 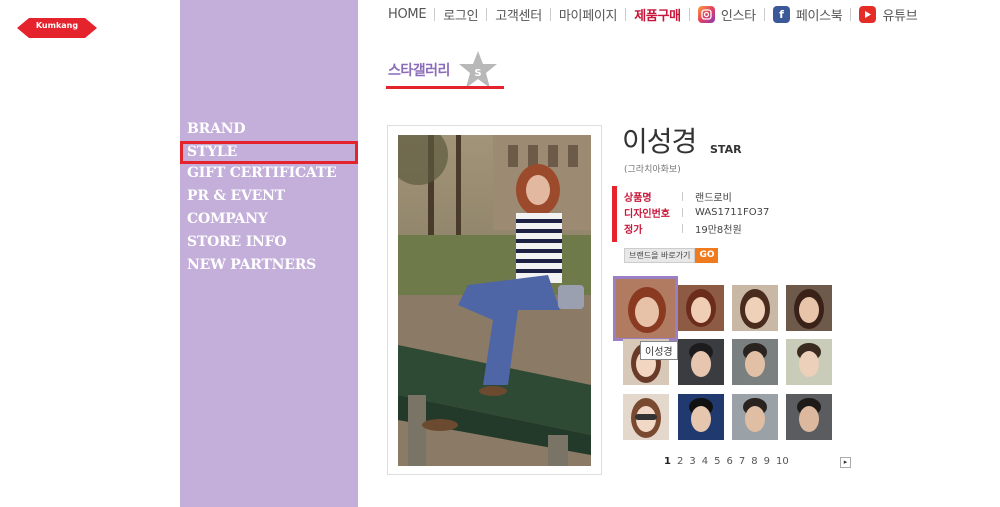 I want to click on info-key: 정가, so click(x=633, y=230).